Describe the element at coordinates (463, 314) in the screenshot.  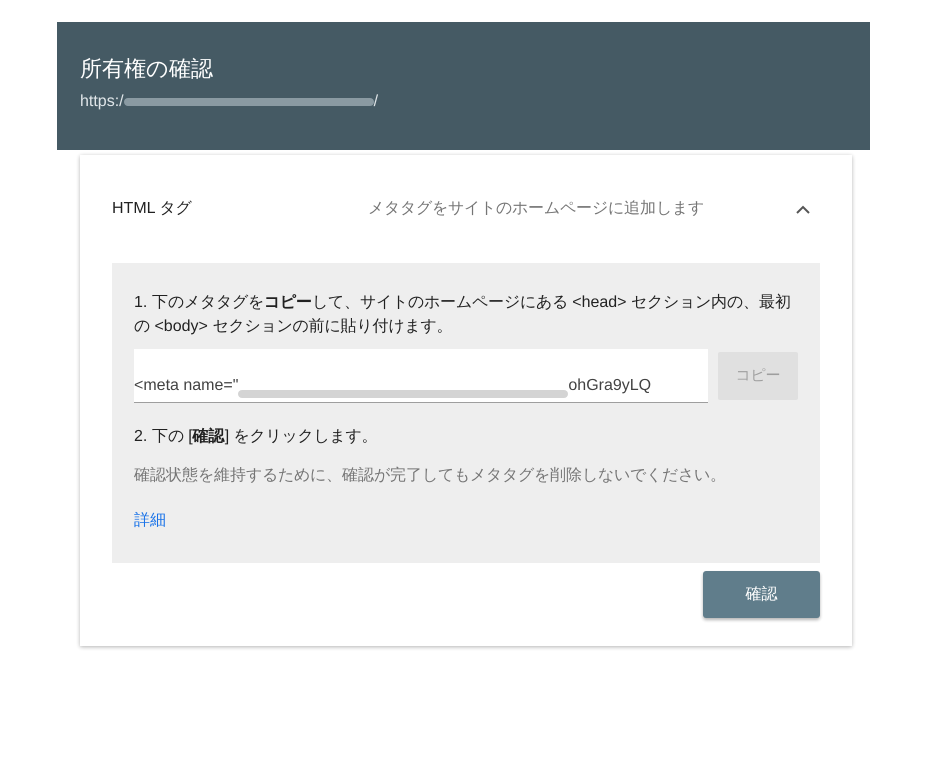
I see `step-text: 1. 下のメタタグをコピーして、サイトのホームページにある <head> セクション内の、最初の <body> セクションの前に貼り付けます。` at that location.